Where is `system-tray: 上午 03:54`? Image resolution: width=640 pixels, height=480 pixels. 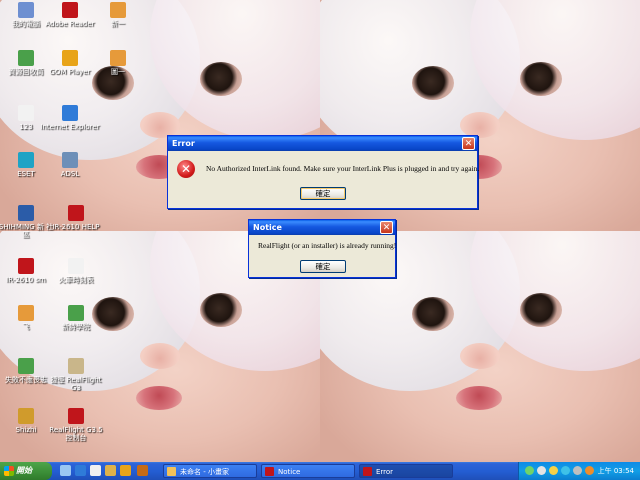
system-tray: 上午 03:54 is located at coordinates (579, 471).